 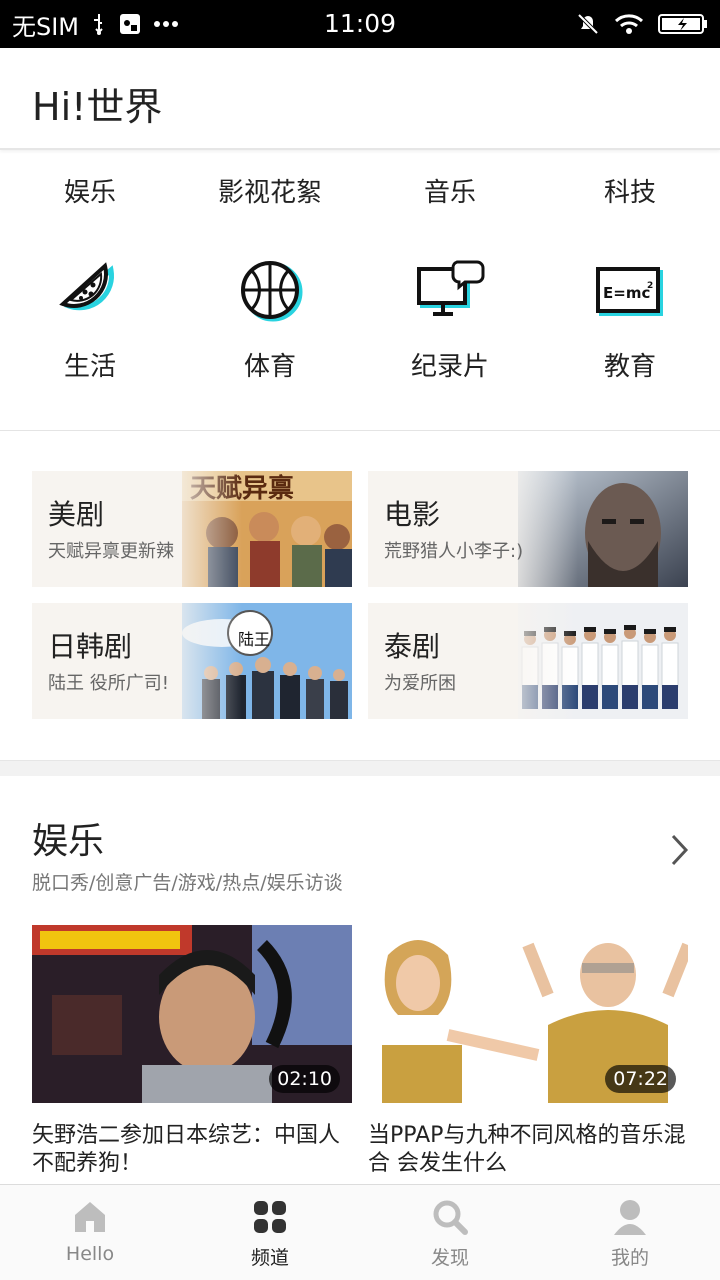 I want to click on category-tech: 科技, so click(x=630, y=190).